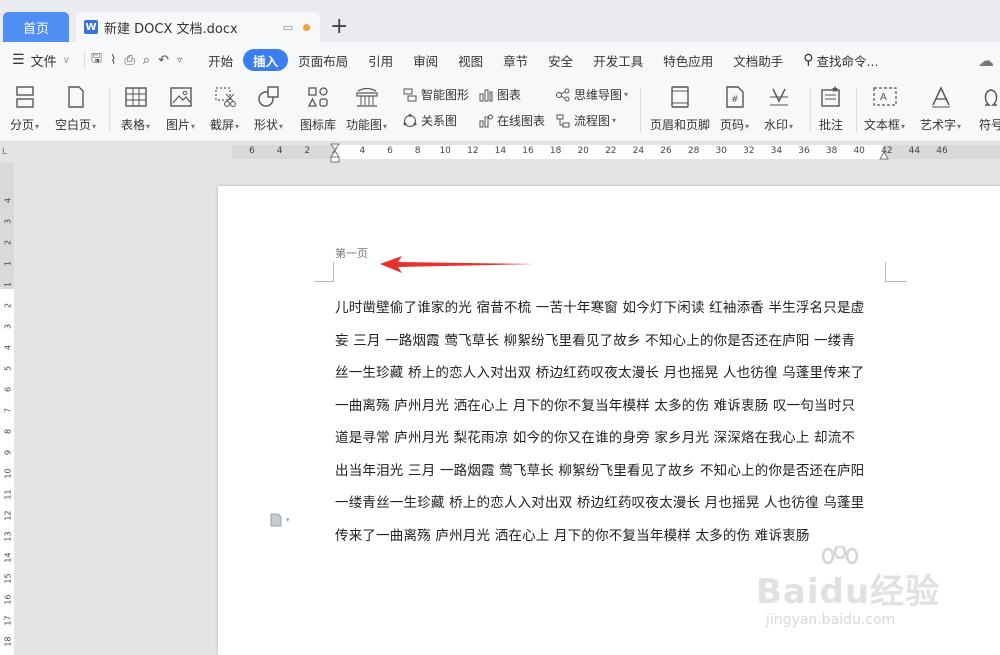 The image size is (1000, 655). Describe the element at coordinates (618, 60) in the screenshot. I see `menu-item-developer: 开发工具` at that location.